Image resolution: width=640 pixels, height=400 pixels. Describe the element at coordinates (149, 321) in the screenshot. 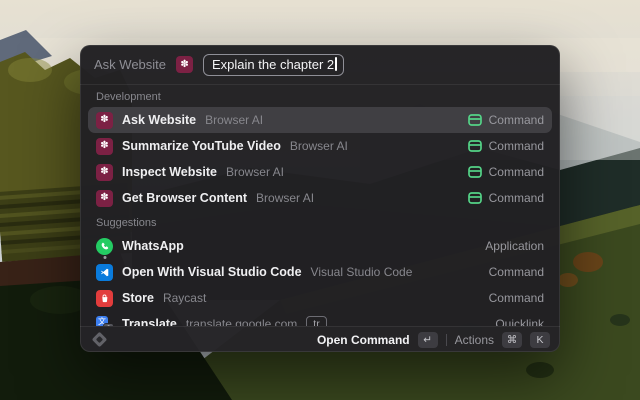

I see `result-title: Translate` at that location.